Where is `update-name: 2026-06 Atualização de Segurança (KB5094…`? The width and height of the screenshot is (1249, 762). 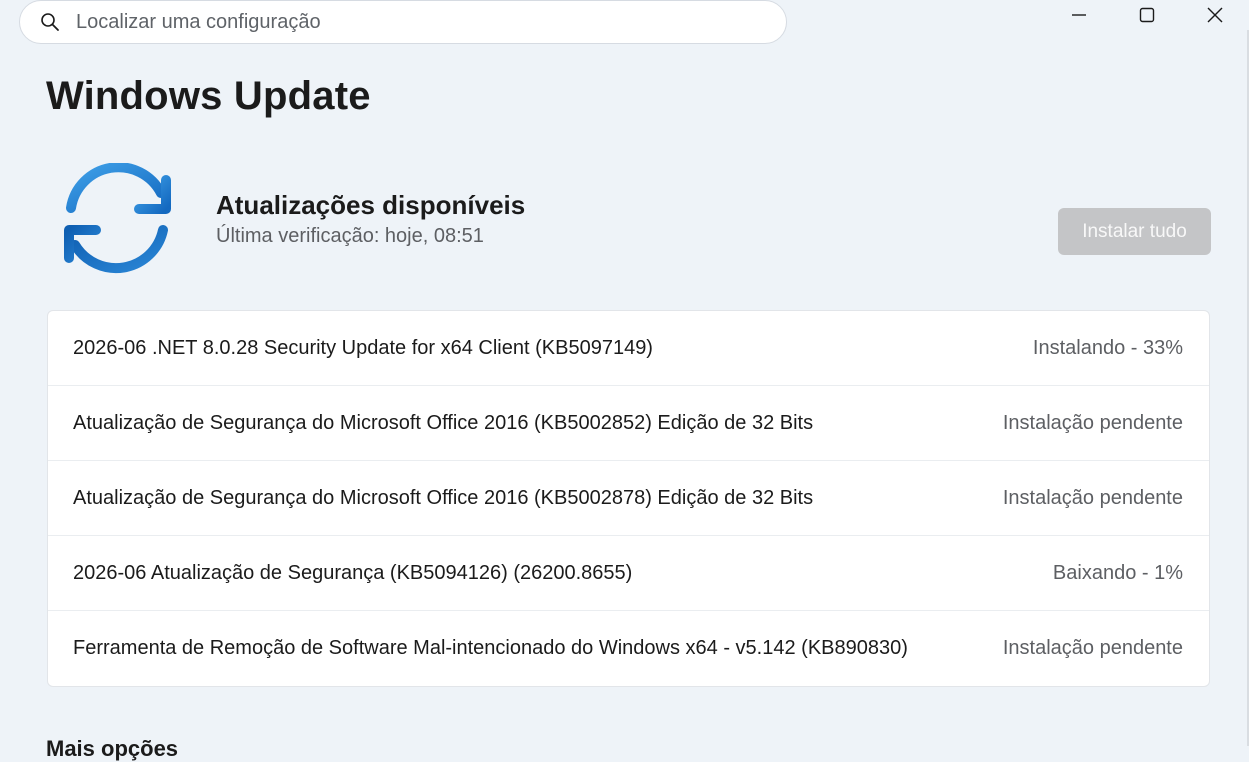 update-name: 2026-06 Atualização de Segurança (KB5094… is located at coordinates (353, 572).